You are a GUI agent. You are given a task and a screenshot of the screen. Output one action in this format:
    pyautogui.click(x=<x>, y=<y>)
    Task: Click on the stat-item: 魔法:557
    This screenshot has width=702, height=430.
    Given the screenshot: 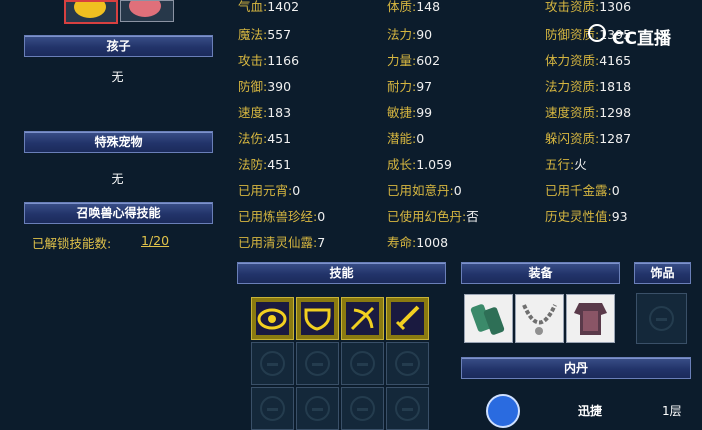 What is the action you would take?
    pyautogui.click(x=264, y=33)
    